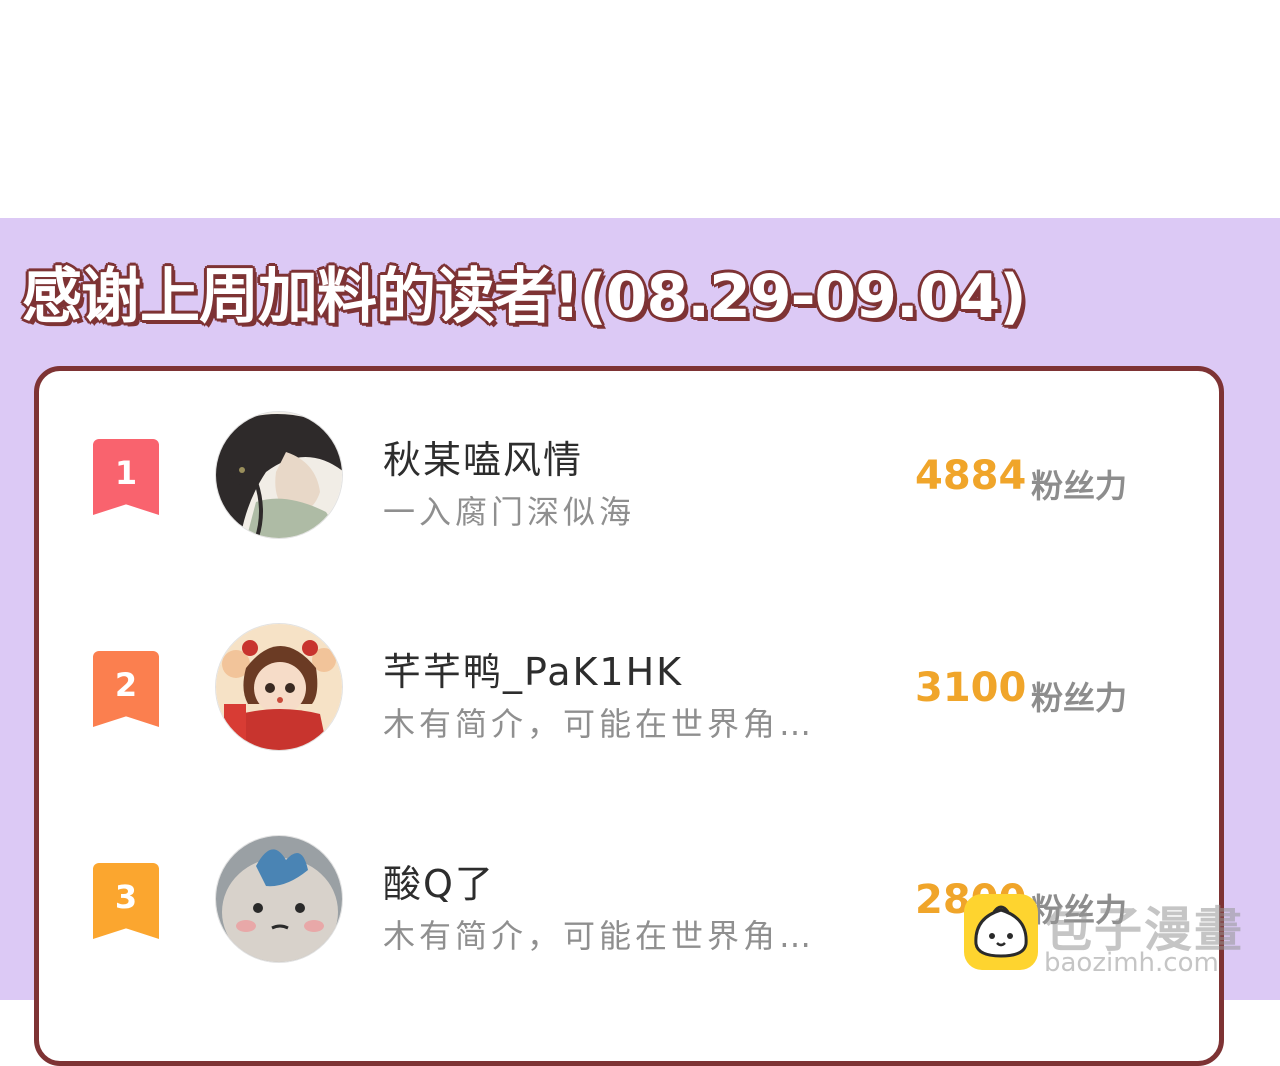 The height and width of the screenshot is (1066, 1280). I want to click on rank-badge: 2, so click(126, 689).